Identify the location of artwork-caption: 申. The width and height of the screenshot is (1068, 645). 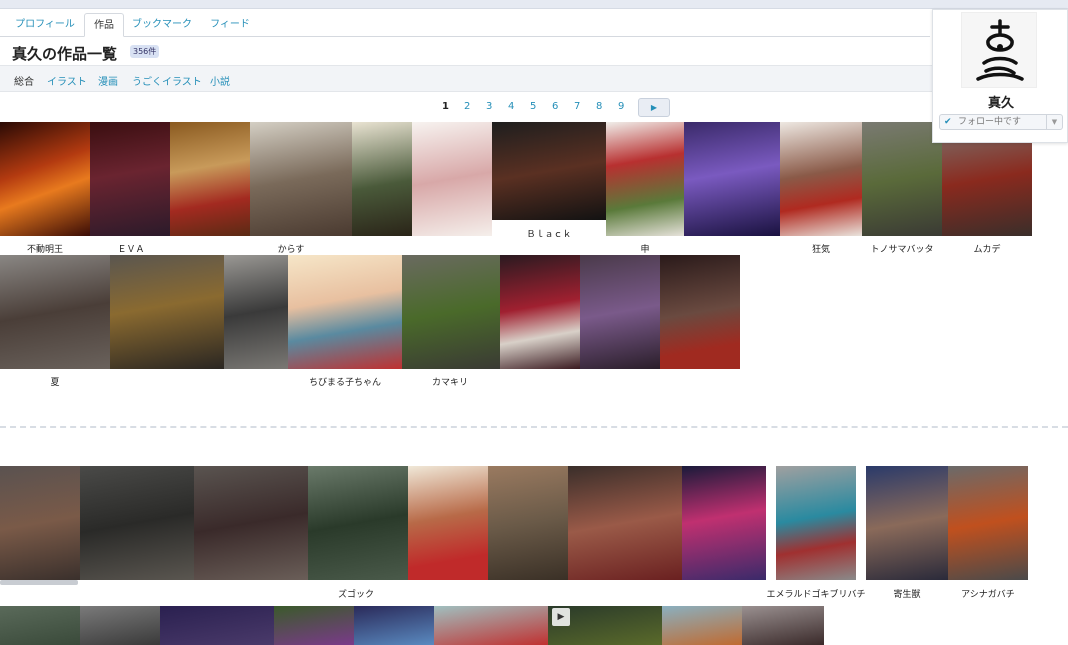
(645, 248).